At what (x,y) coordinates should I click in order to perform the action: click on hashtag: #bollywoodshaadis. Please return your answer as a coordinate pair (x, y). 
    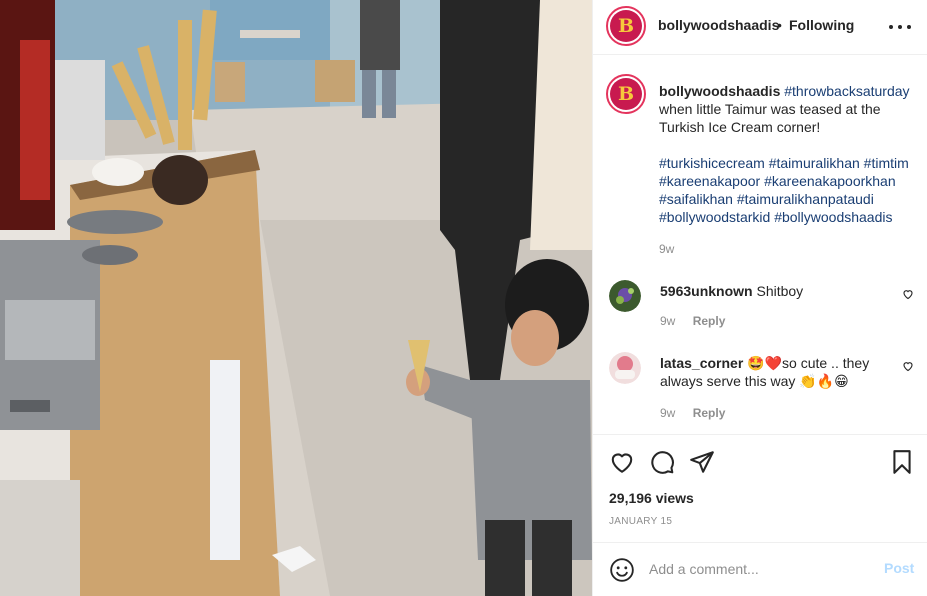
    Looking at the image, I should click on (833, 217).